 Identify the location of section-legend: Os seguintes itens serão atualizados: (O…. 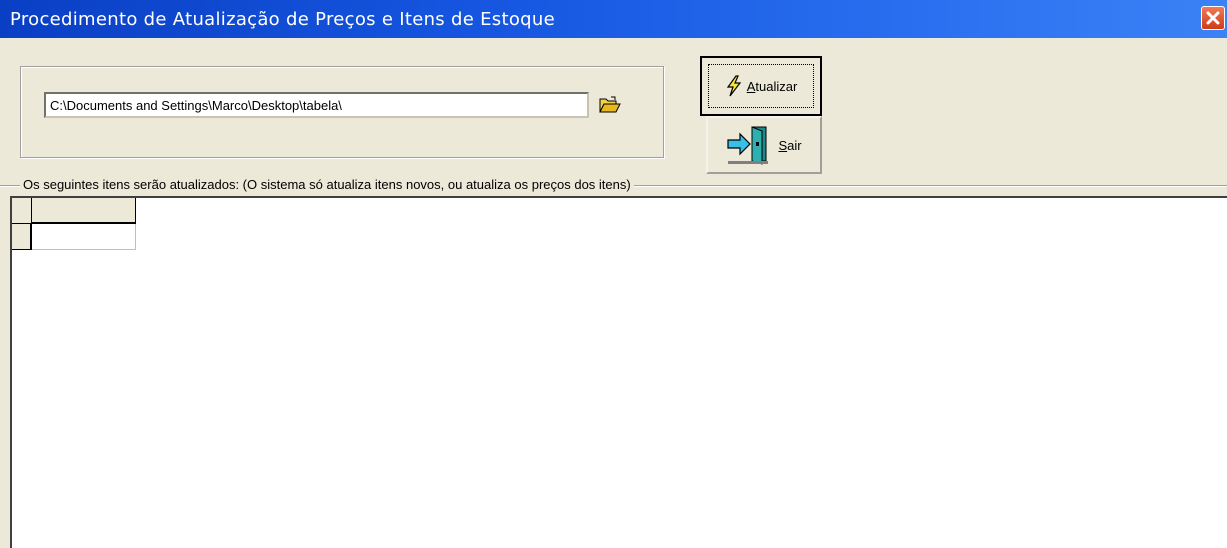
(327, 184).